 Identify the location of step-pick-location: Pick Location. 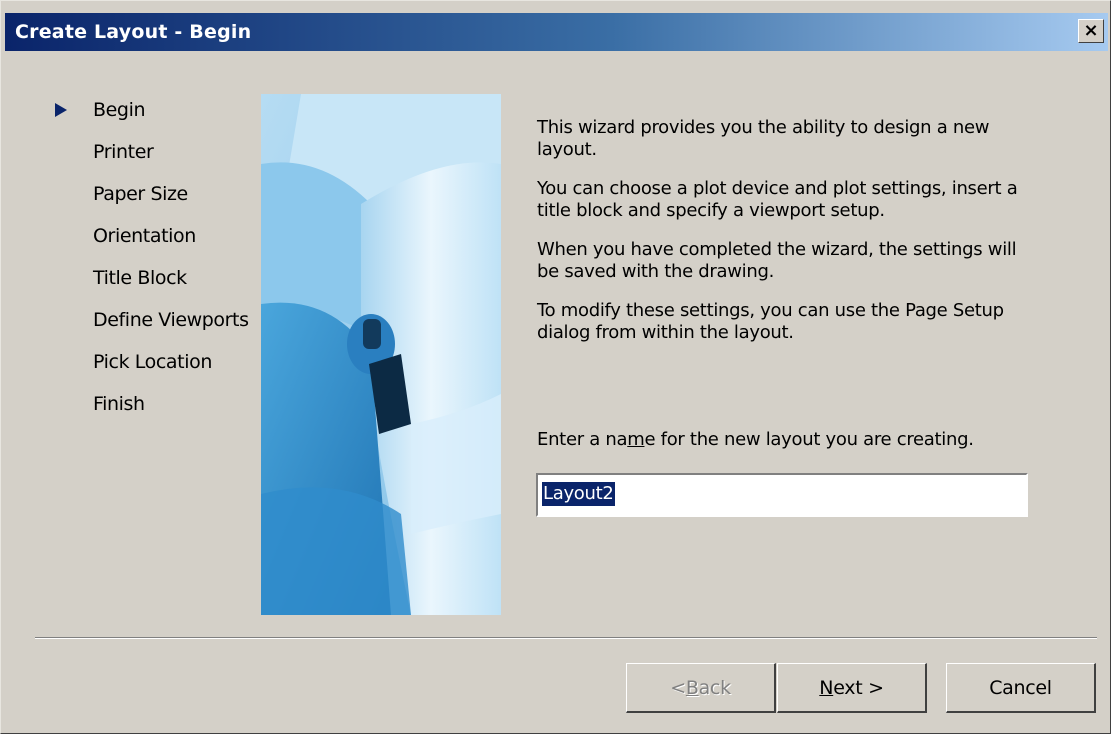
(160, 370).